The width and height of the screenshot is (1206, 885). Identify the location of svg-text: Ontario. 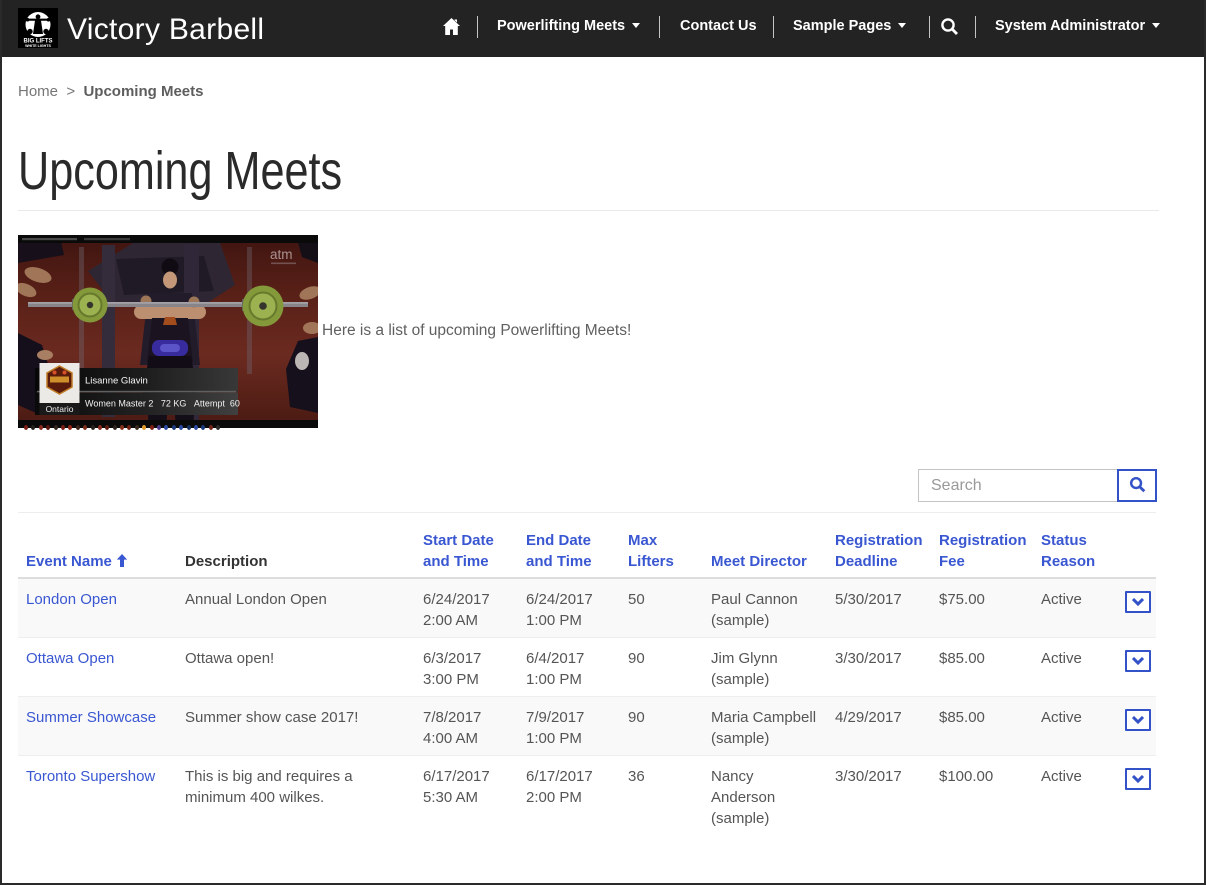
(60, 409).